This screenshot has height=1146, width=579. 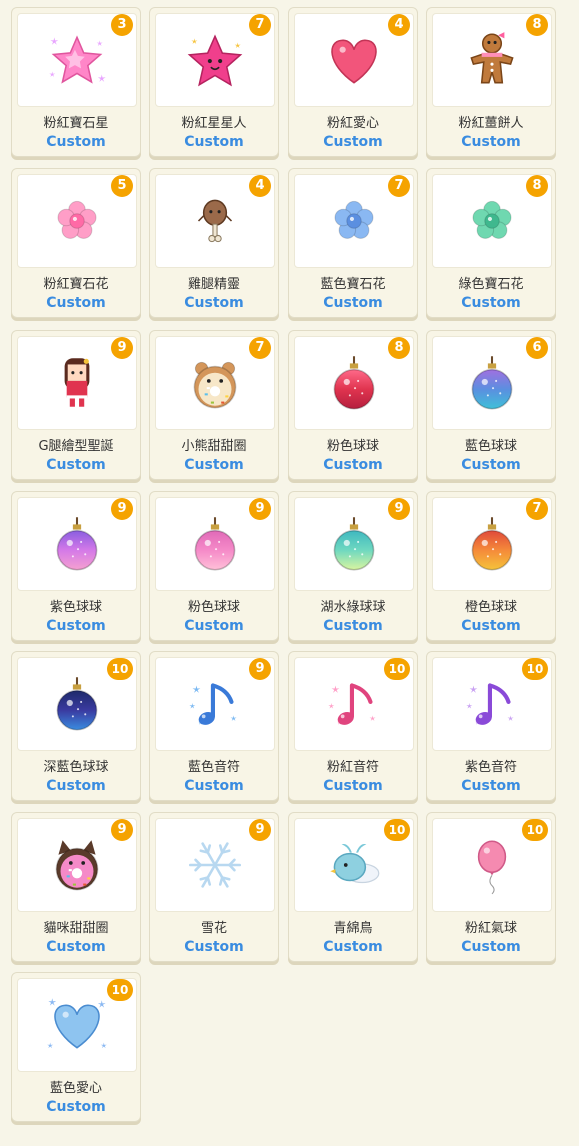 What do you see at coordinates (122, 25) in the screenshot?
I see `level-badge: 3` at bounding box center [122, 25].